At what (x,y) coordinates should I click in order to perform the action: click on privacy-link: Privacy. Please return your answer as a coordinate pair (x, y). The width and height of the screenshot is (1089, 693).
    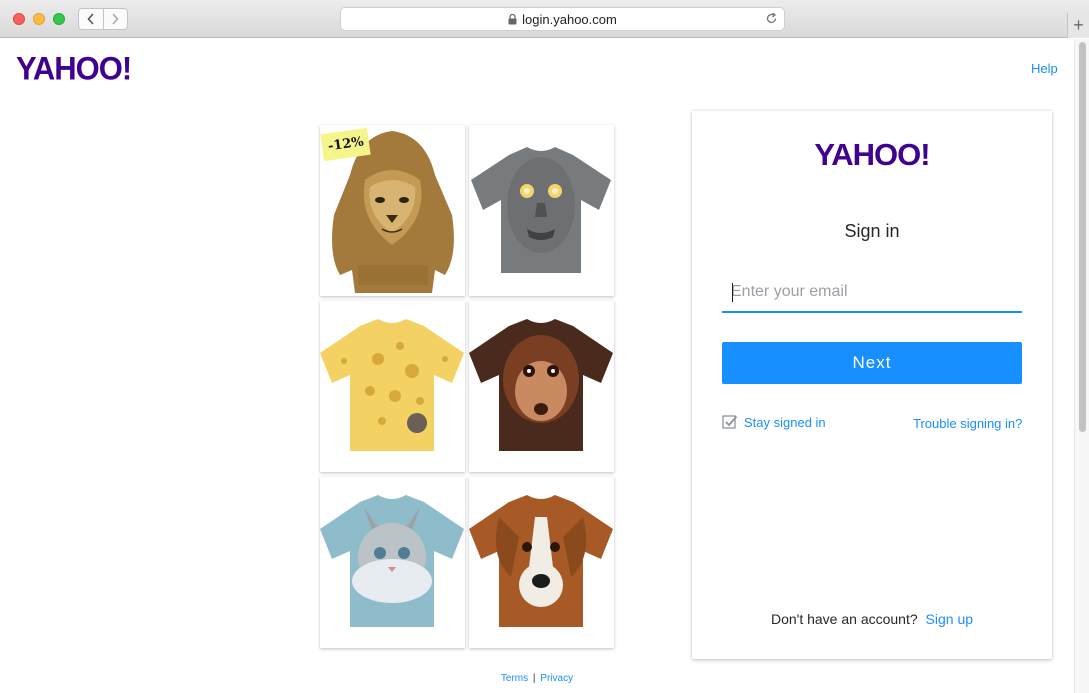
    Looking at the image, I should click on (556, 678).